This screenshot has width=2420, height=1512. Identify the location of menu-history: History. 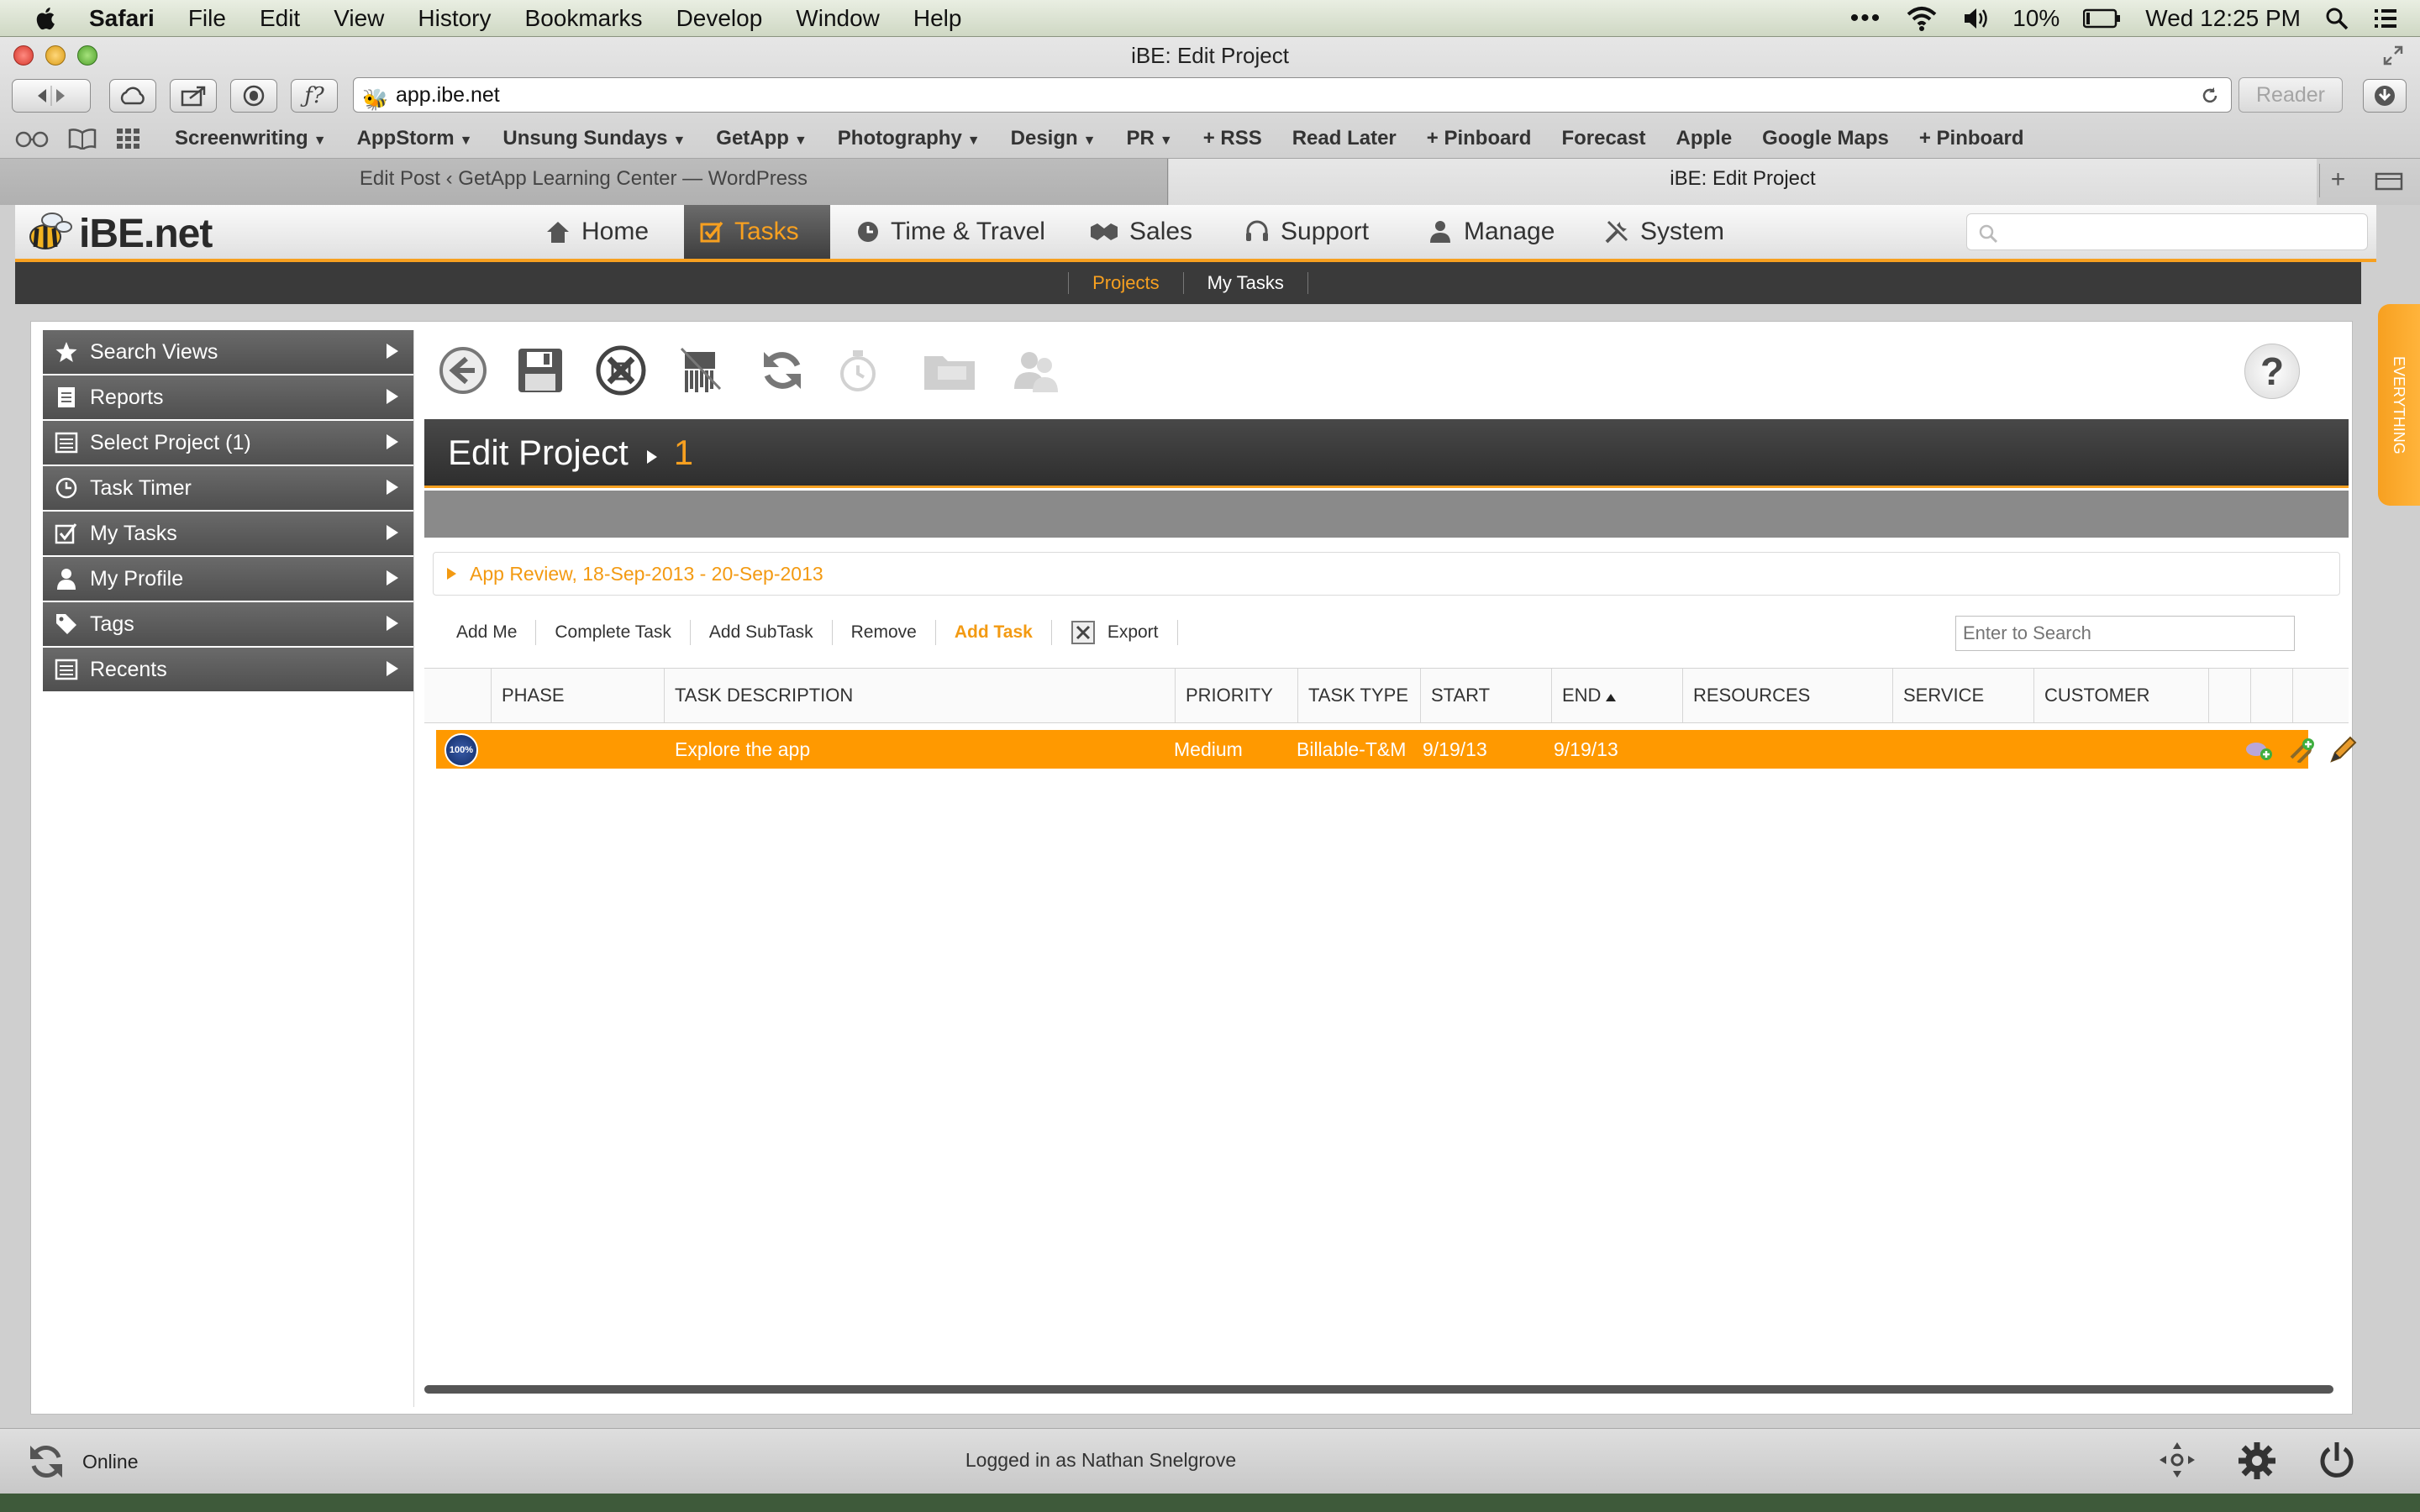
(454, 18).